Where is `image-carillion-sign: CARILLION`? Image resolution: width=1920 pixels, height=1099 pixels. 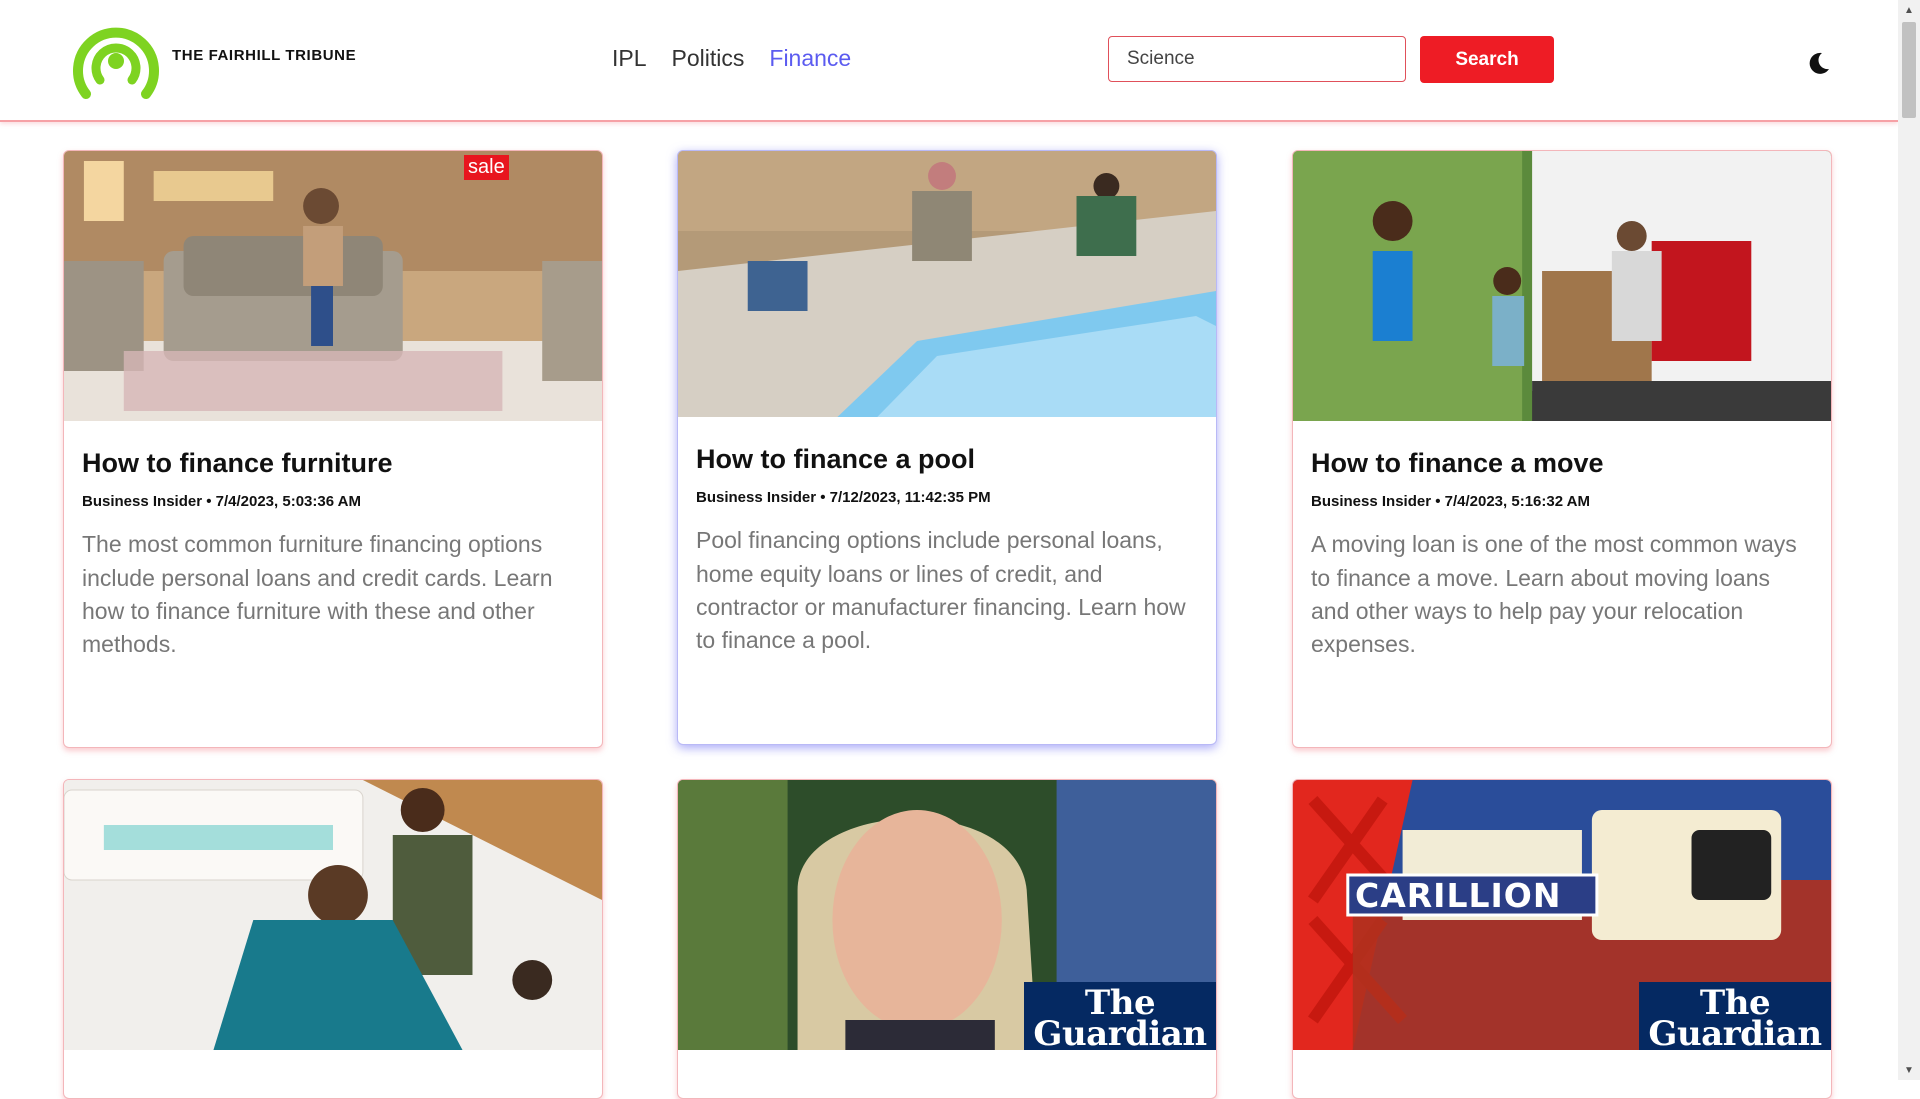 image-carillion-sign: CARILLION is located at coordinates (1458, 895).